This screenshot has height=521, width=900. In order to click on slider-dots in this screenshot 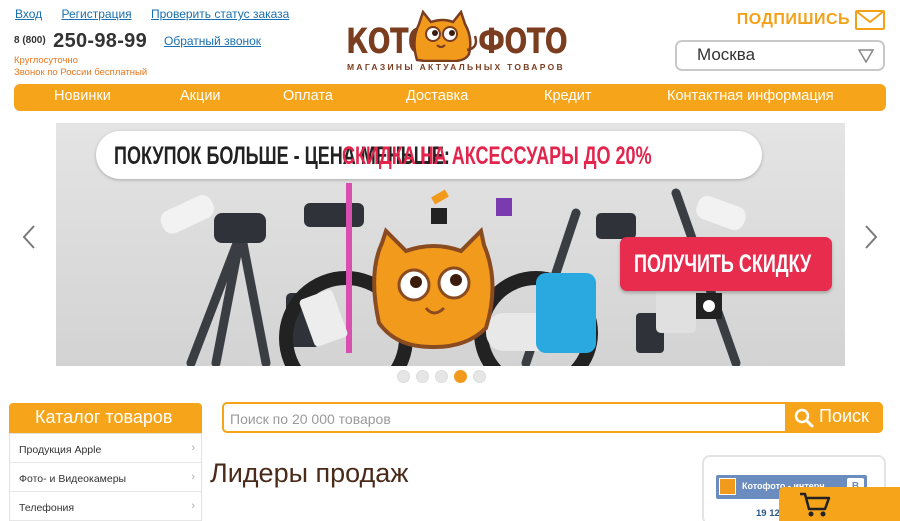, I will do `click(444, 376)`.